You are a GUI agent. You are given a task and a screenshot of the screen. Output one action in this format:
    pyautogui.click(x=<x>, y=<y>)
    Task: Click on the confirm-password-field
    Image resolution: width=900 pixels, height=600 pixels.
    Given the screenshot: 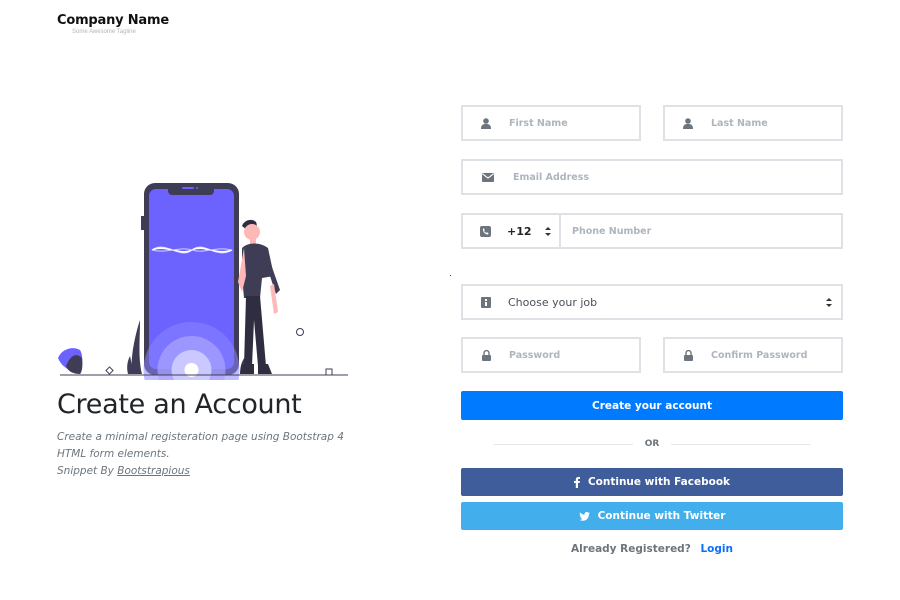 What is the action you would take?
    pyautogui.click(x=753, y=355)
    